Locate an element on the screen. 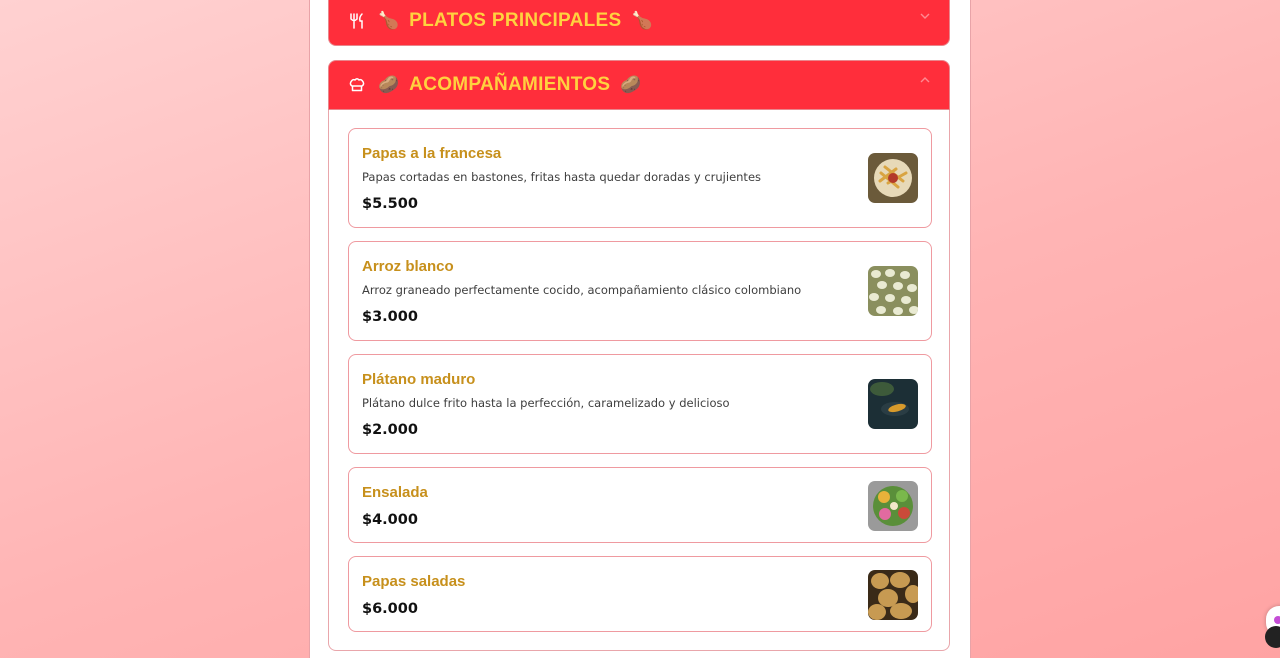 Image resolution: width=1280 pixels, height=658 pixels. section-header-platos-principales: 🍗 PLATOS PRINCIPALES 🍗 is located at coordinates (639, 23).